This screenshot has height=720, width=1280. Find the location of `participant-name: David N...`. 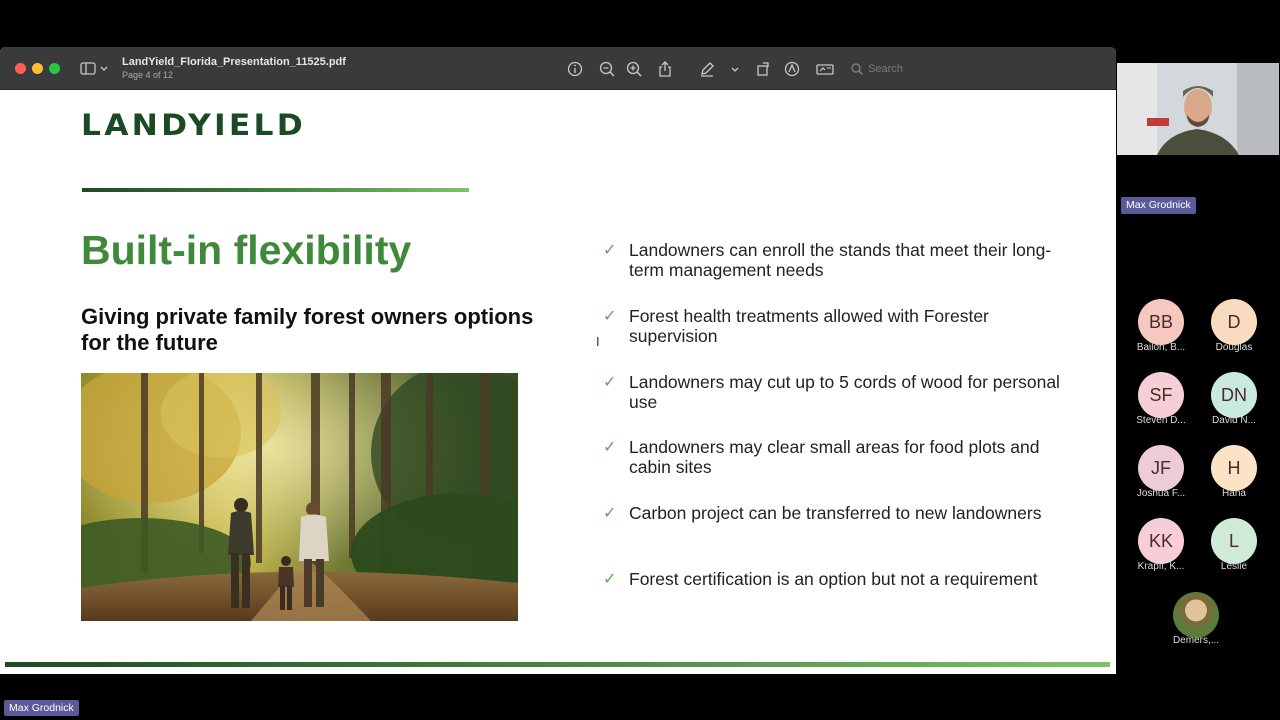

participant-name: David N... is located at coordinates (1234, 420).